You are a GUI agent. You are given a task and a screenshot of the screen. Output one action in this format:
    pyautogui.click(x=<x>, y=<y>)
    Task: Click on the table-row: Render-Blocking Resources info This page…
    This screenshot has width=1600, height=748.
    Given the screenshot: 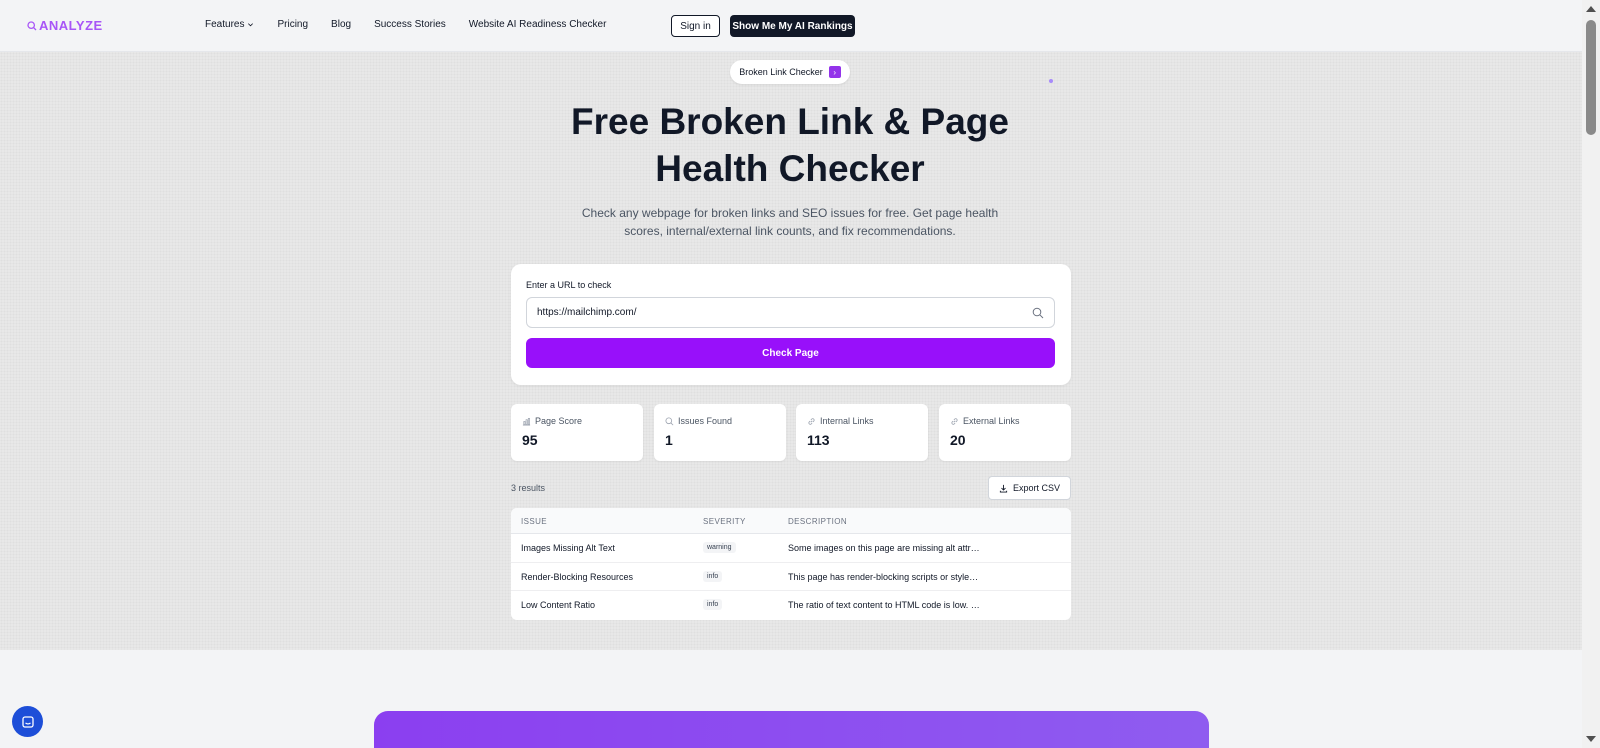 What is the action you would take?
    pyautogui.click(x=791, y=577)
    